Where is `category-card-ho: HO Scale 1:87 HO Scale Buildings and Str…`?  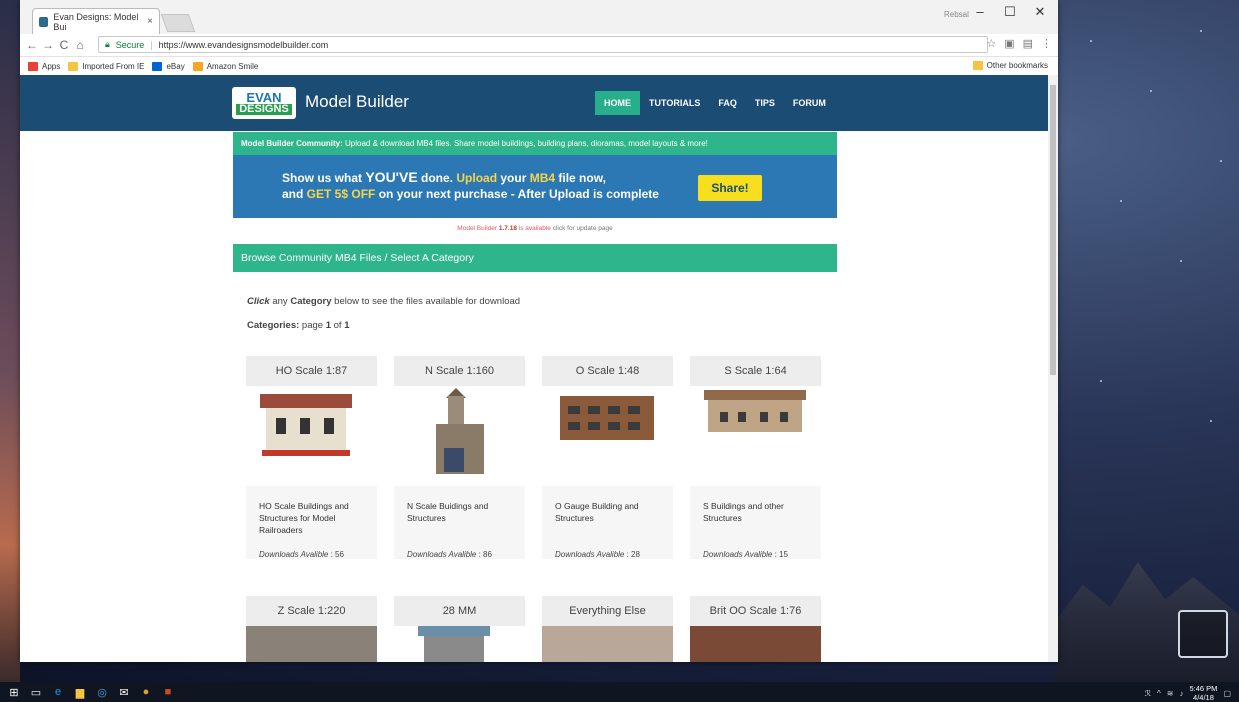
category-card-ho: HO Scale 1:87 HO Scale Buildings and Str… is located at coordinates (311, 457).